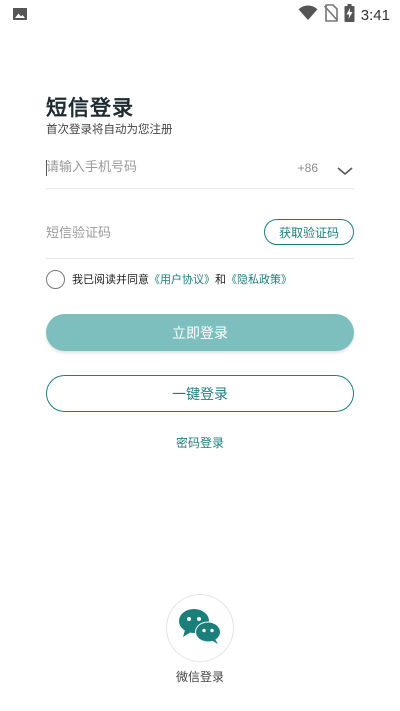 The width and height of the screenshot is (400, 711). I want to click on user-agreement-link: 《用户协议》, so click(182, 279).